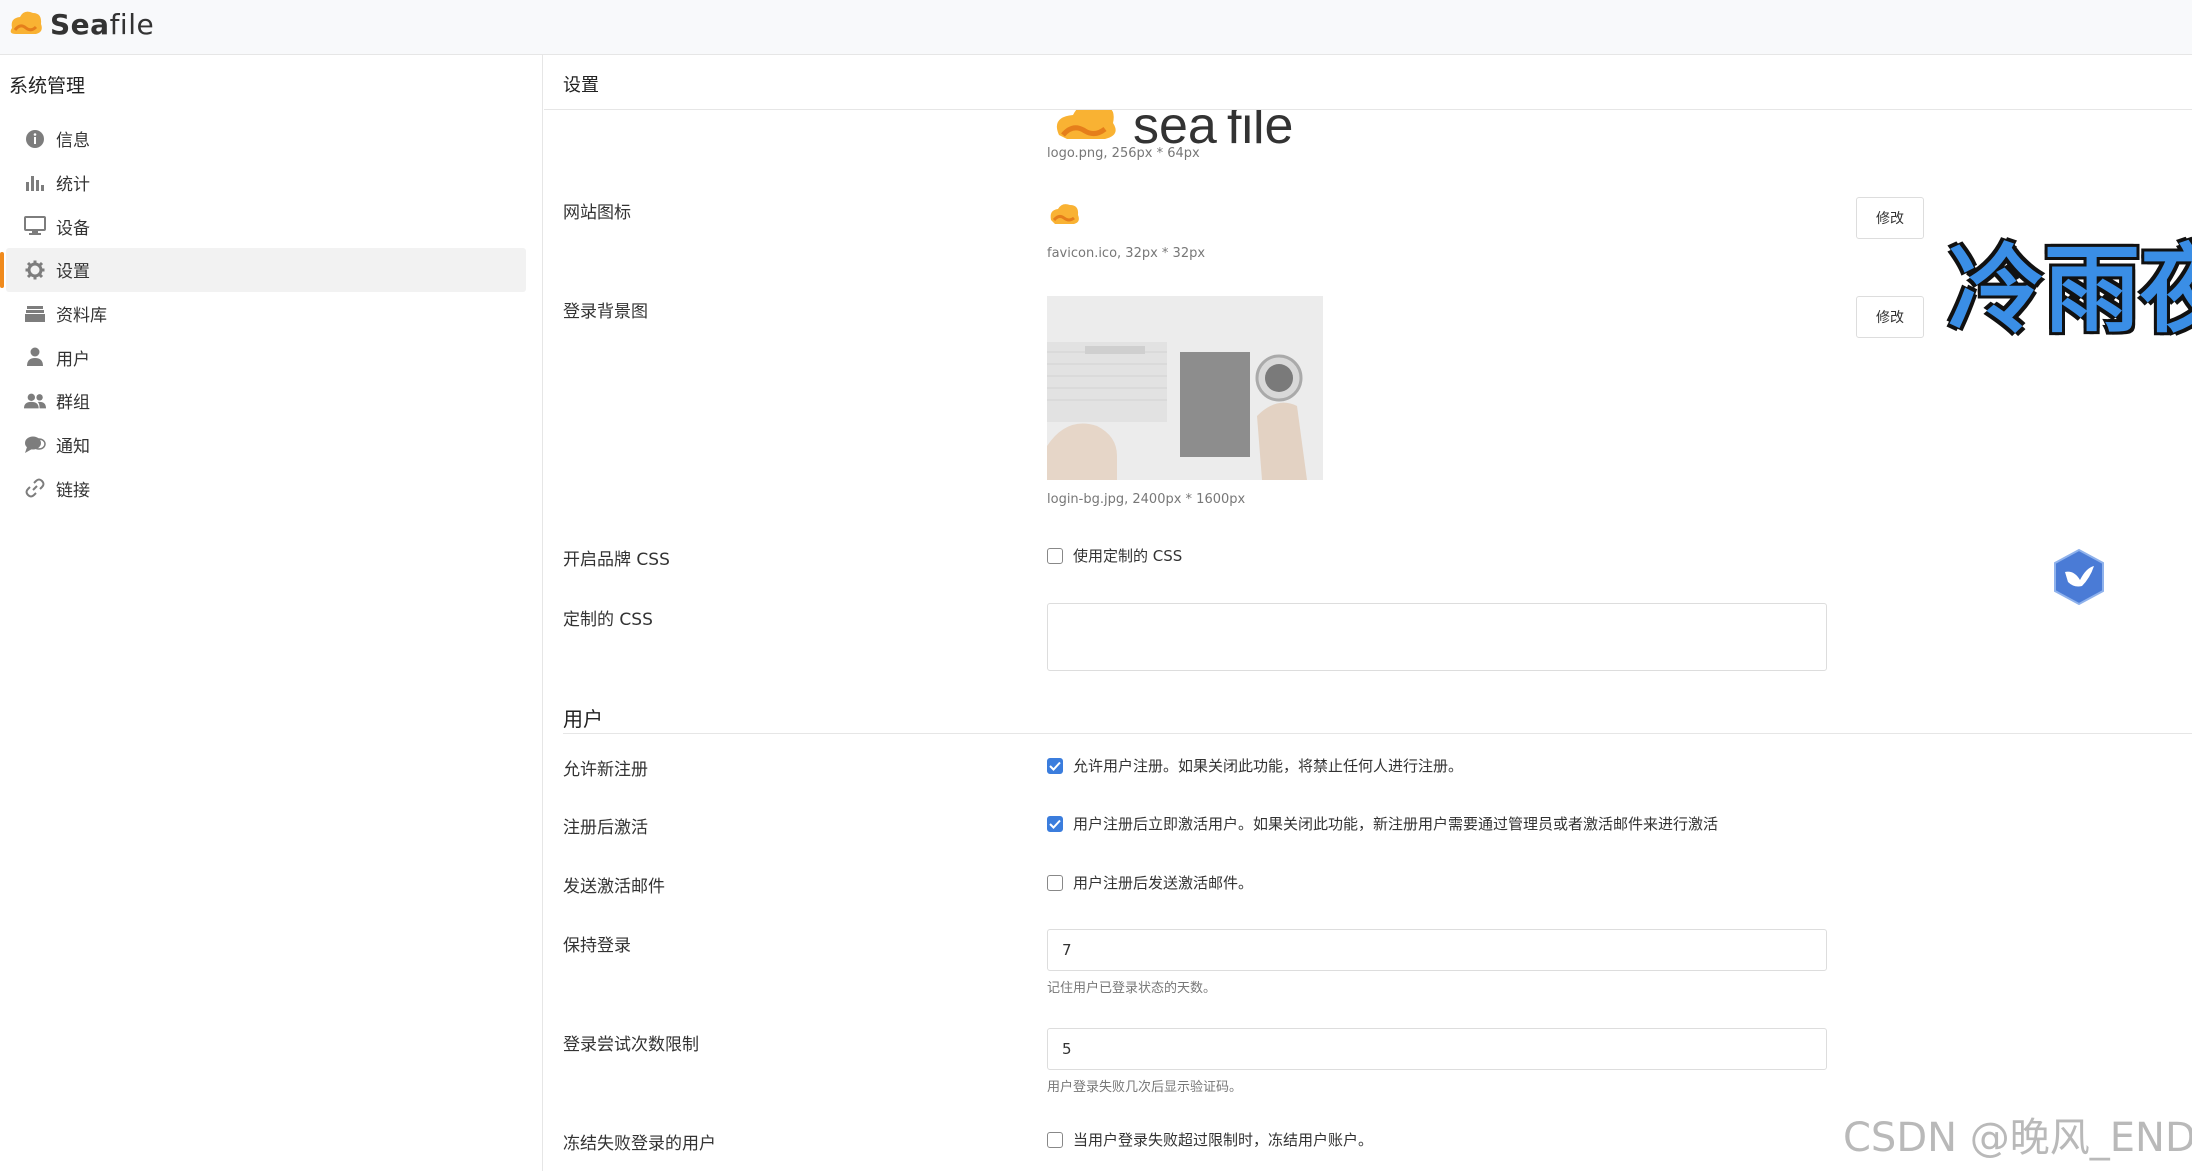 This screenshot has height=1171, width=2192. I want to click on brand-logo: Seafile, so click(80, 24).